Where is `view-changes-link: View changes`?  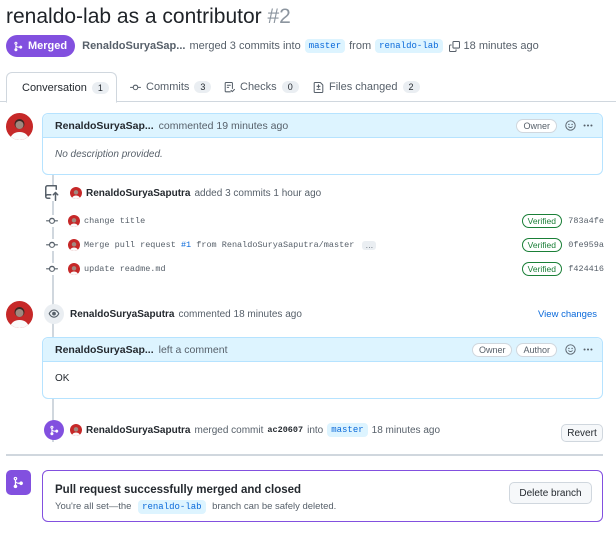 view-changes-link: View changes is located at coordinates (567, 314).